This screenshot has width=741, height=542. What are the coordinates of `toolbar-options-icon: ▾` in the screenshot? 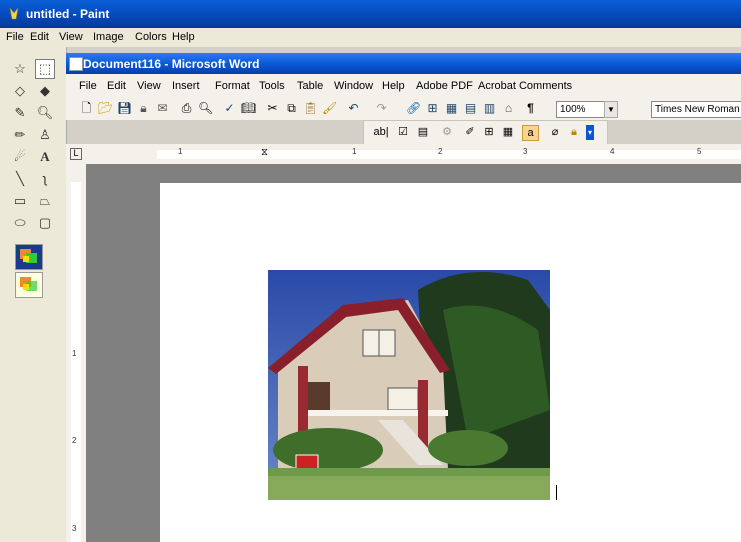 It's located at (590, 132).